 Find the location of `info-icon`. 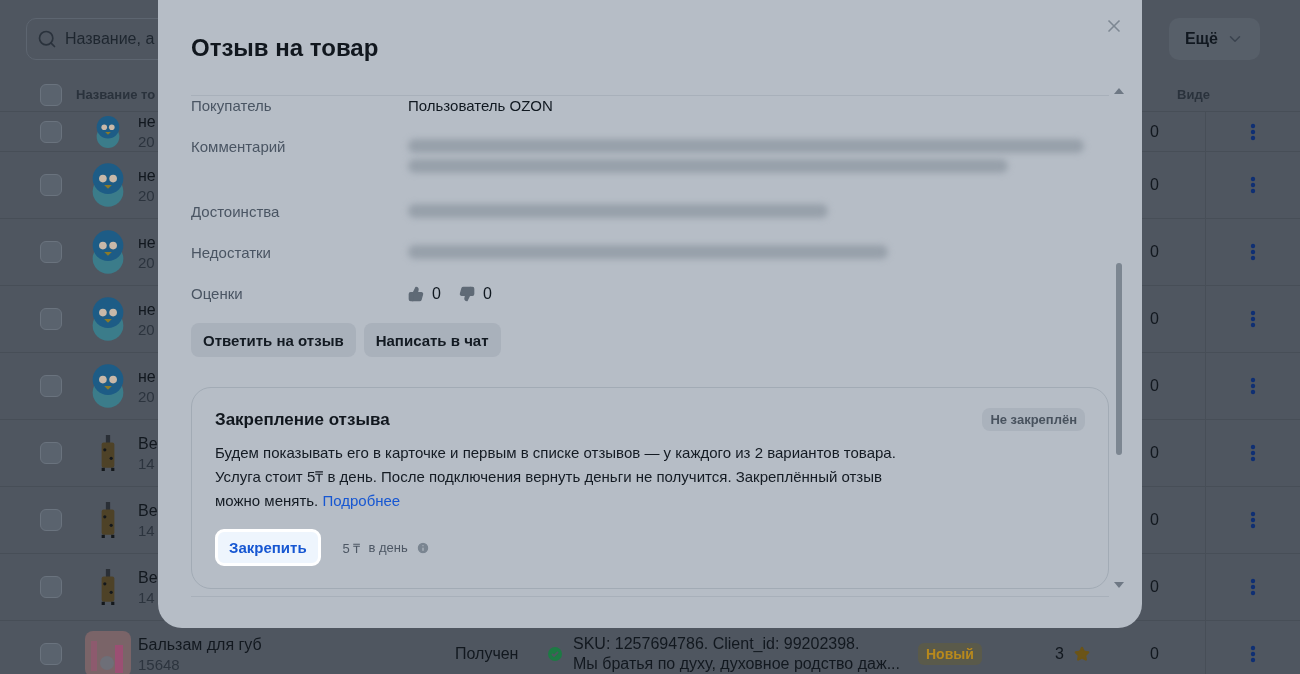

info-icon is located at coordinates (422, 547).